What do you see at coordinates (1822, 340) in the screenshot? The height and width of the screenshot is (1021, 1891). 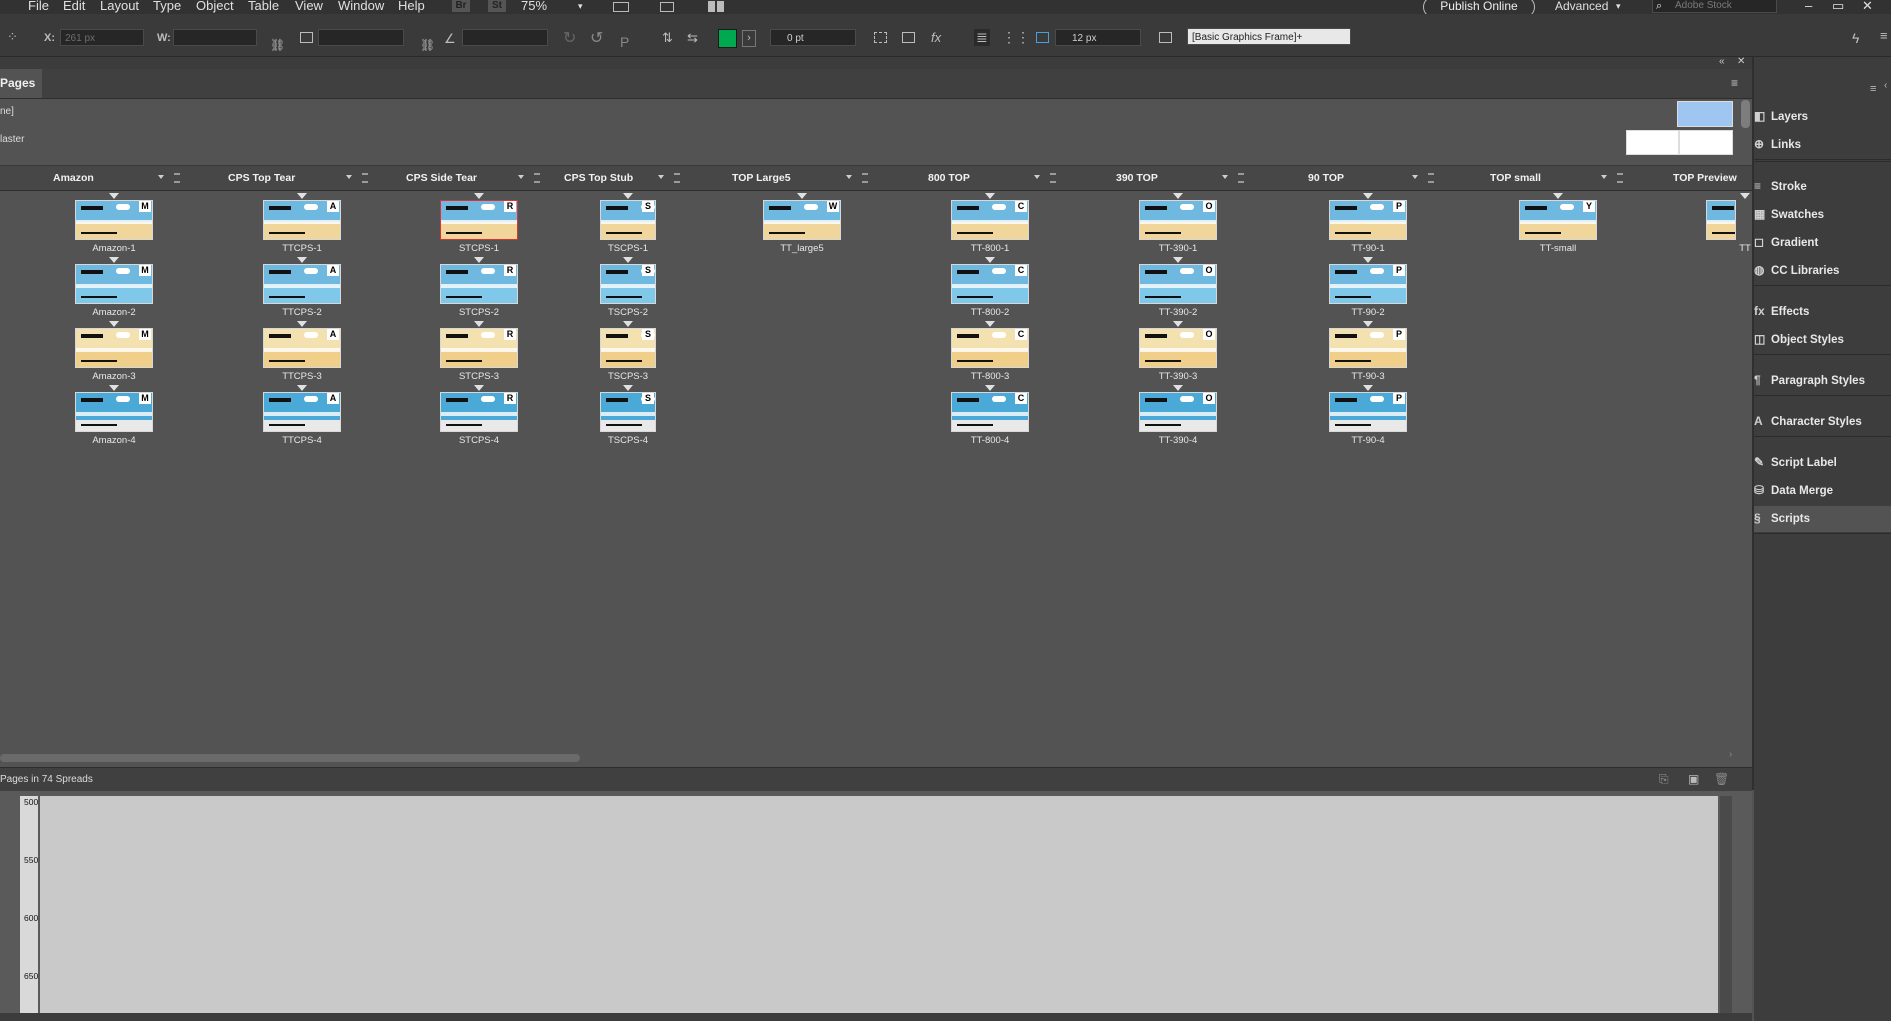 I see `dock-item-object-styles: ◫ Object Styles` at bounding box center [1822, 340].